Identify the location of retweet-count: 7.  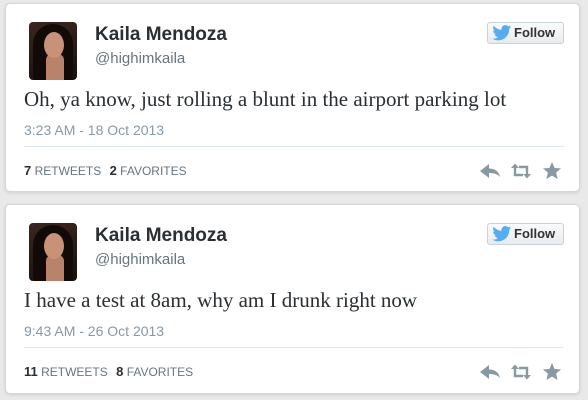
(27, 170).